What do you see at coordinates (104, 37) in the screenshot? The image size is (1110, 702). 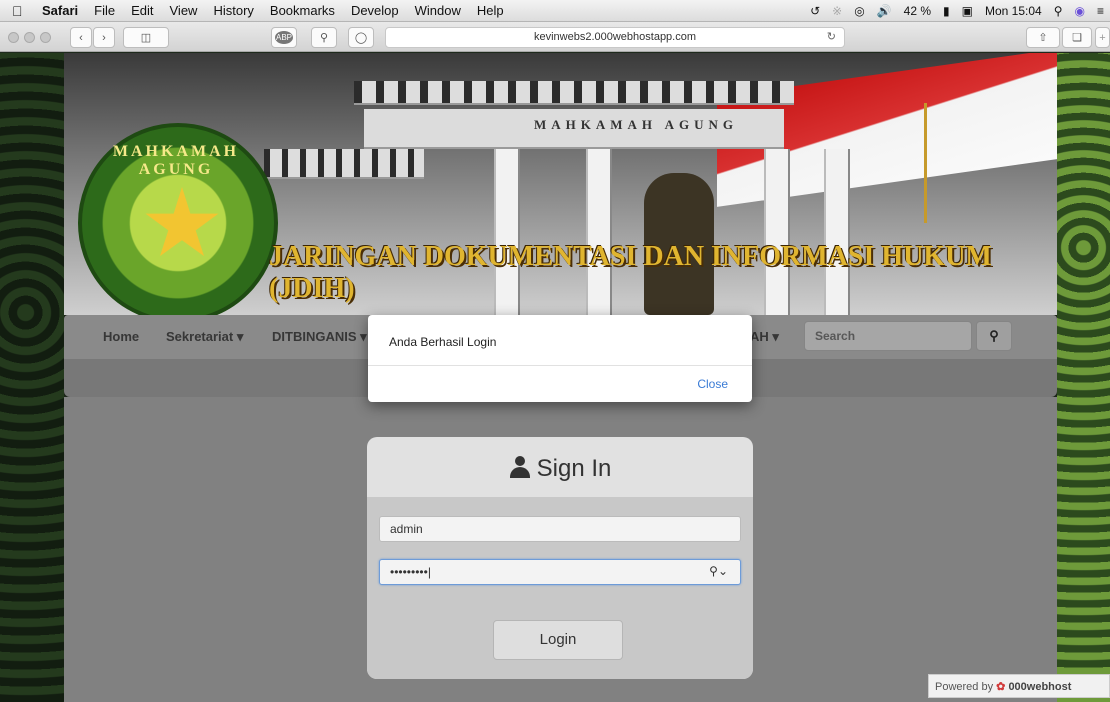 I see `forward-icon: ›` at bounding box center [104, 37].